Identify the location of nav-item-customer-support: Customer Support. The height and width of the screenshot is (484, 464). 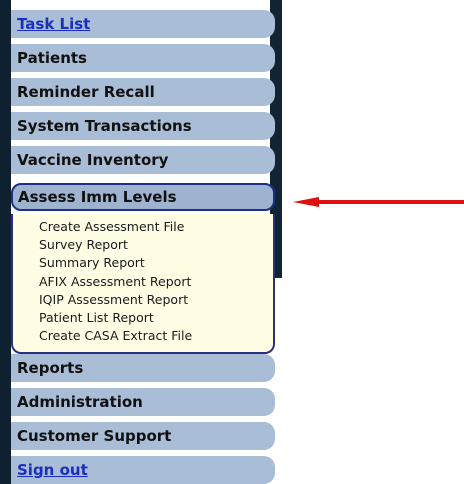
(143, 436).